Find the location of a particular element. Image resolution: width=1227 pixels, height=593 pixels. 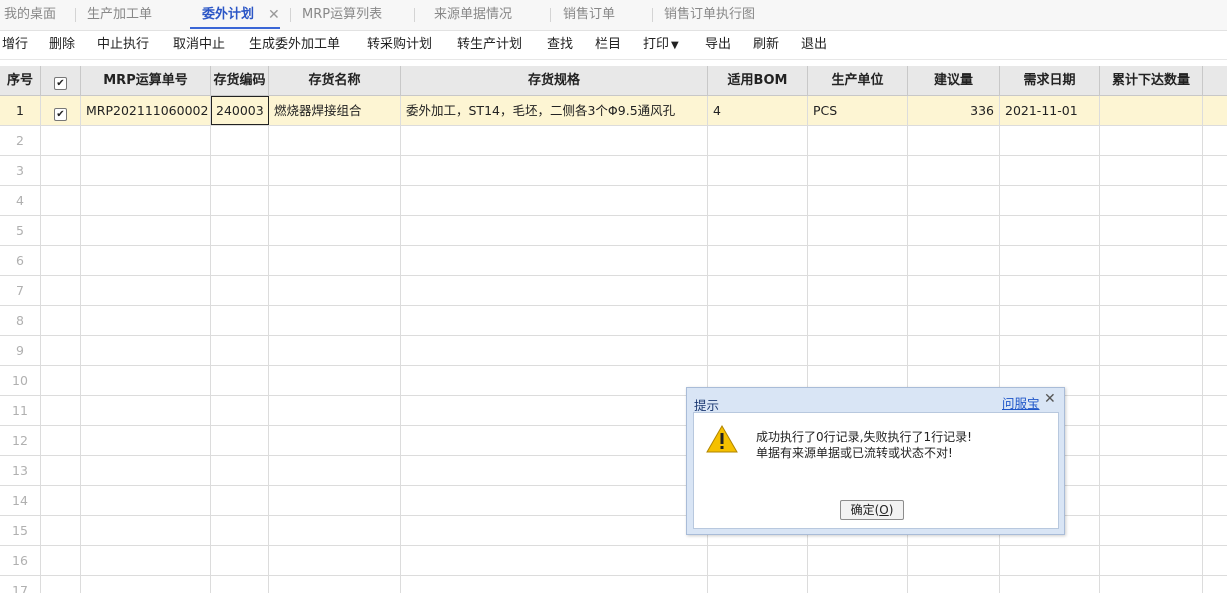

ok-button: 确定(O) is located at coordinates (872, 510).